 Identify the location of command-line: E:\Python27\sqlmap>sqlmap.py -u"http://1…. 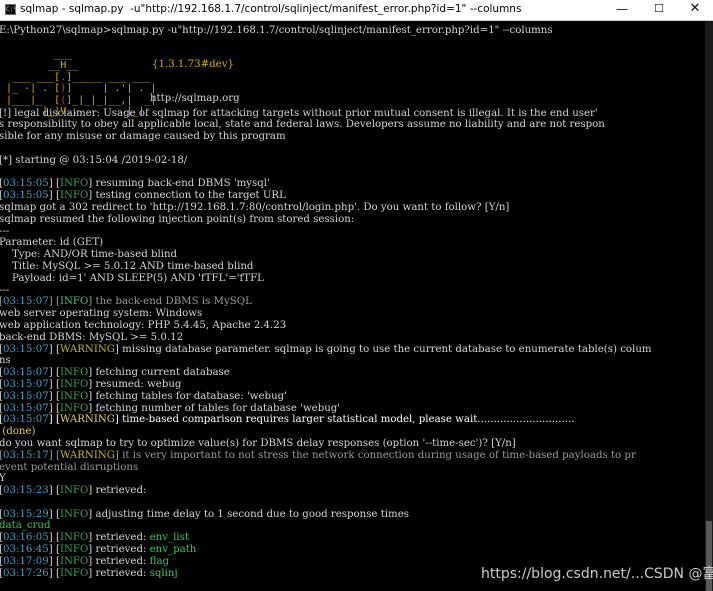
(276, 30).